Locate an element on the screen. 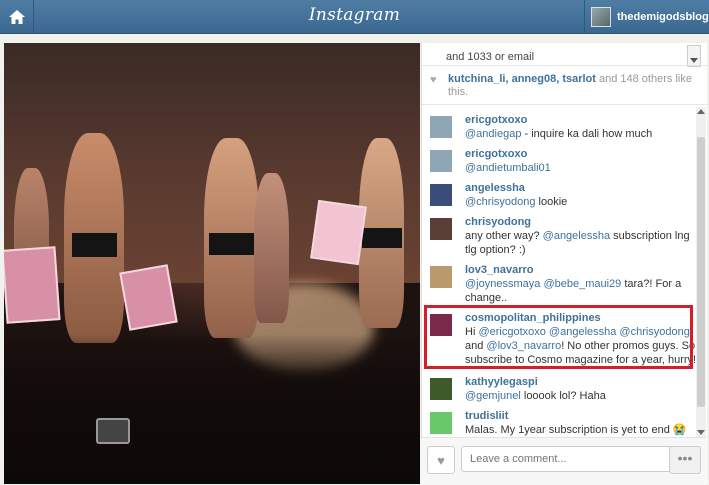 Image resolution: width=709 pixels, height=485 pixels. comment-body: lookie is located at coordinates (551, 202).